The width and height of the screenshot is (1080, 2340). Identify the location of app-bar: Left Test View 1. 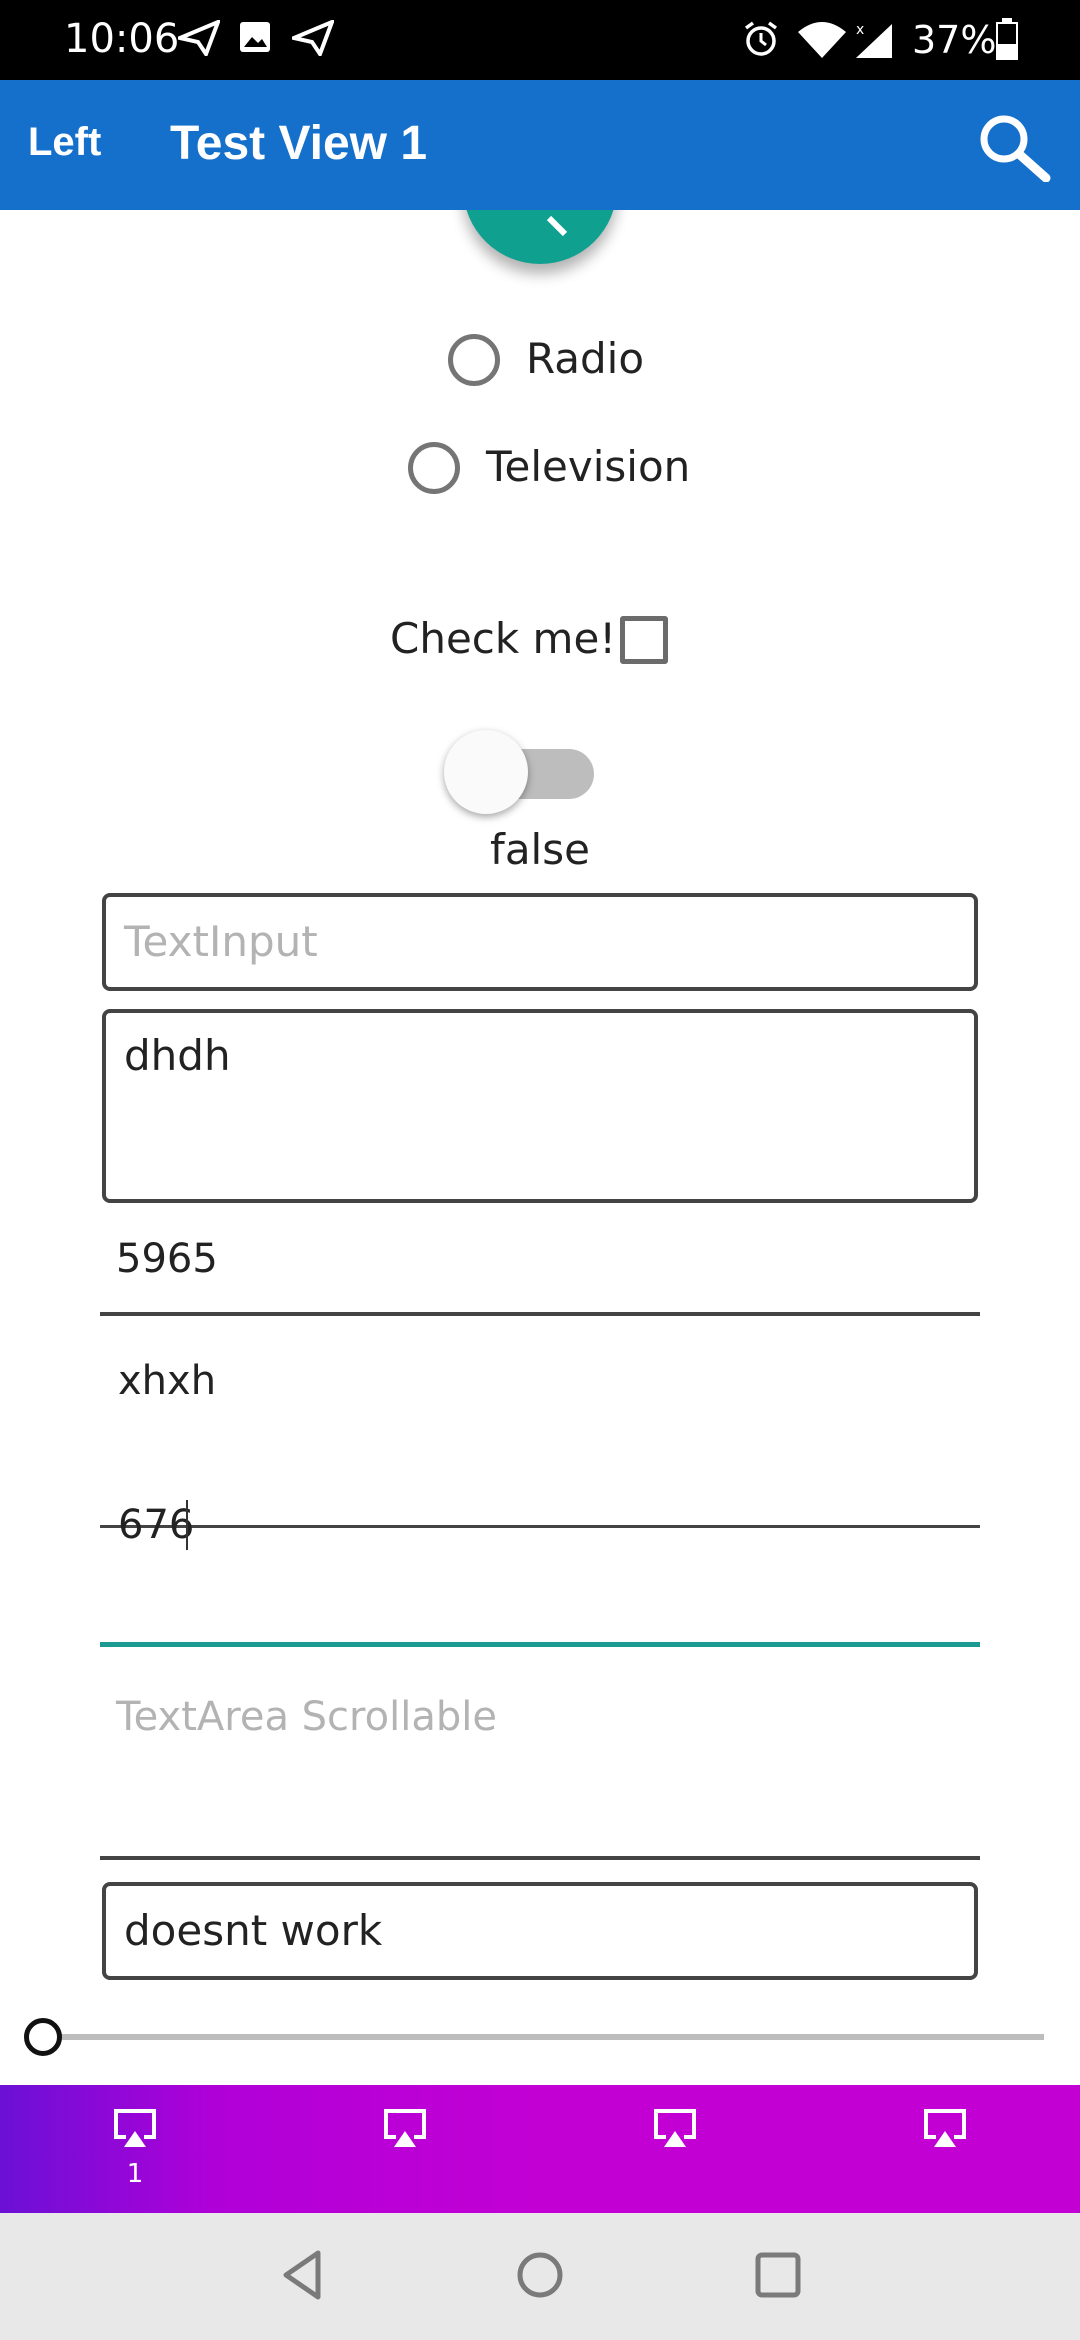
(540, 145).